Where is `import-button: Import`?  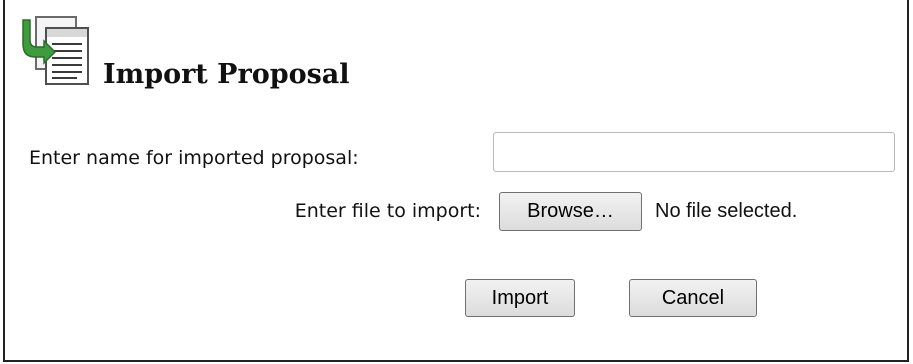 import-button: Import is located at coordinates (520, 298).